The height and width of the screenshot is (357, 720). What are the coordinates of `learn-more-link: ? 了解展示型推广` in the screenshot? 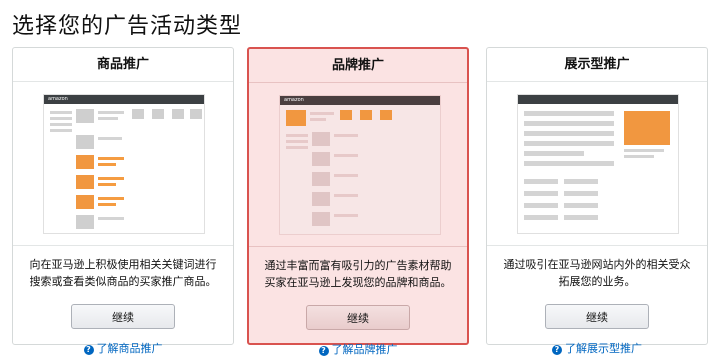 It's located at (597, 348).